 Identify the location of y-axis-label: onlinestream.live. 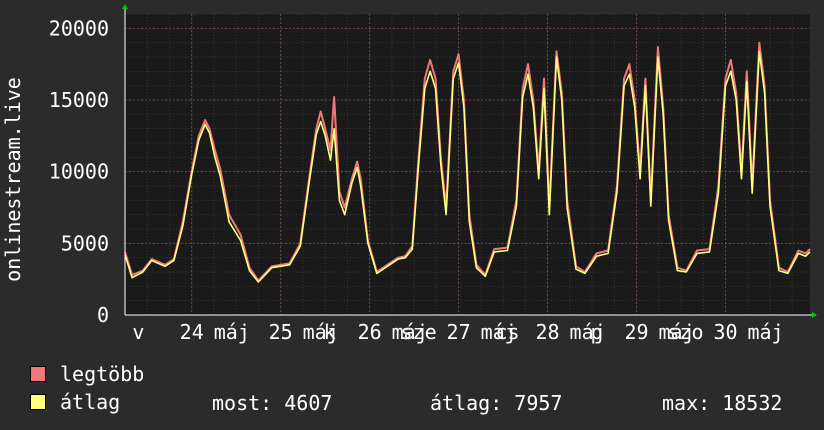
(13, 179).